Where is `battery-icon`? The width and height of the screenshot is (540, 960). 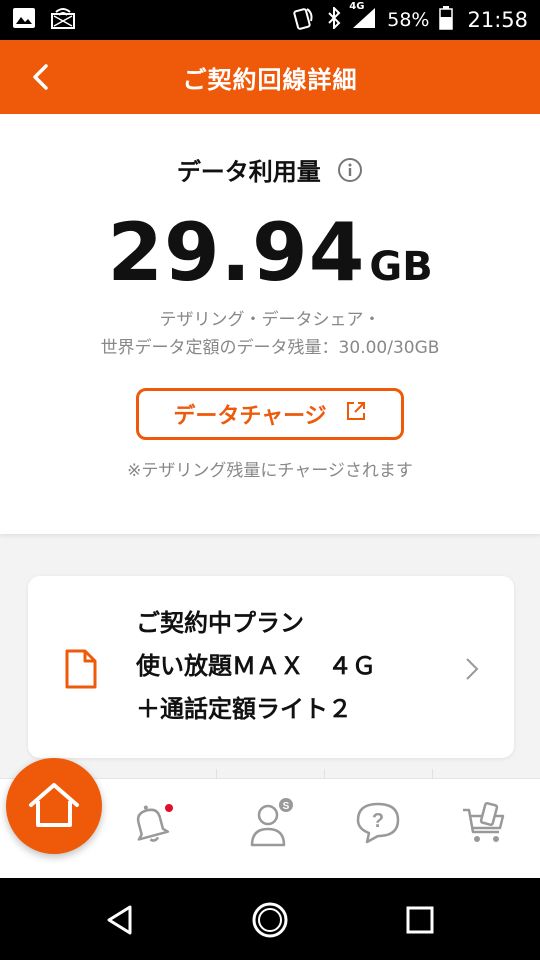
battery-icon is located at coordinates (446, 20).